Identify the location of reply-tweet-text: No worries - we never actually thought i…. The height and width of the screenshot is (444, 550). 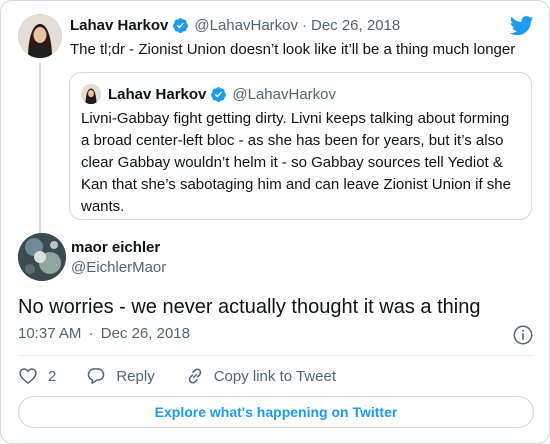
(249, 307).